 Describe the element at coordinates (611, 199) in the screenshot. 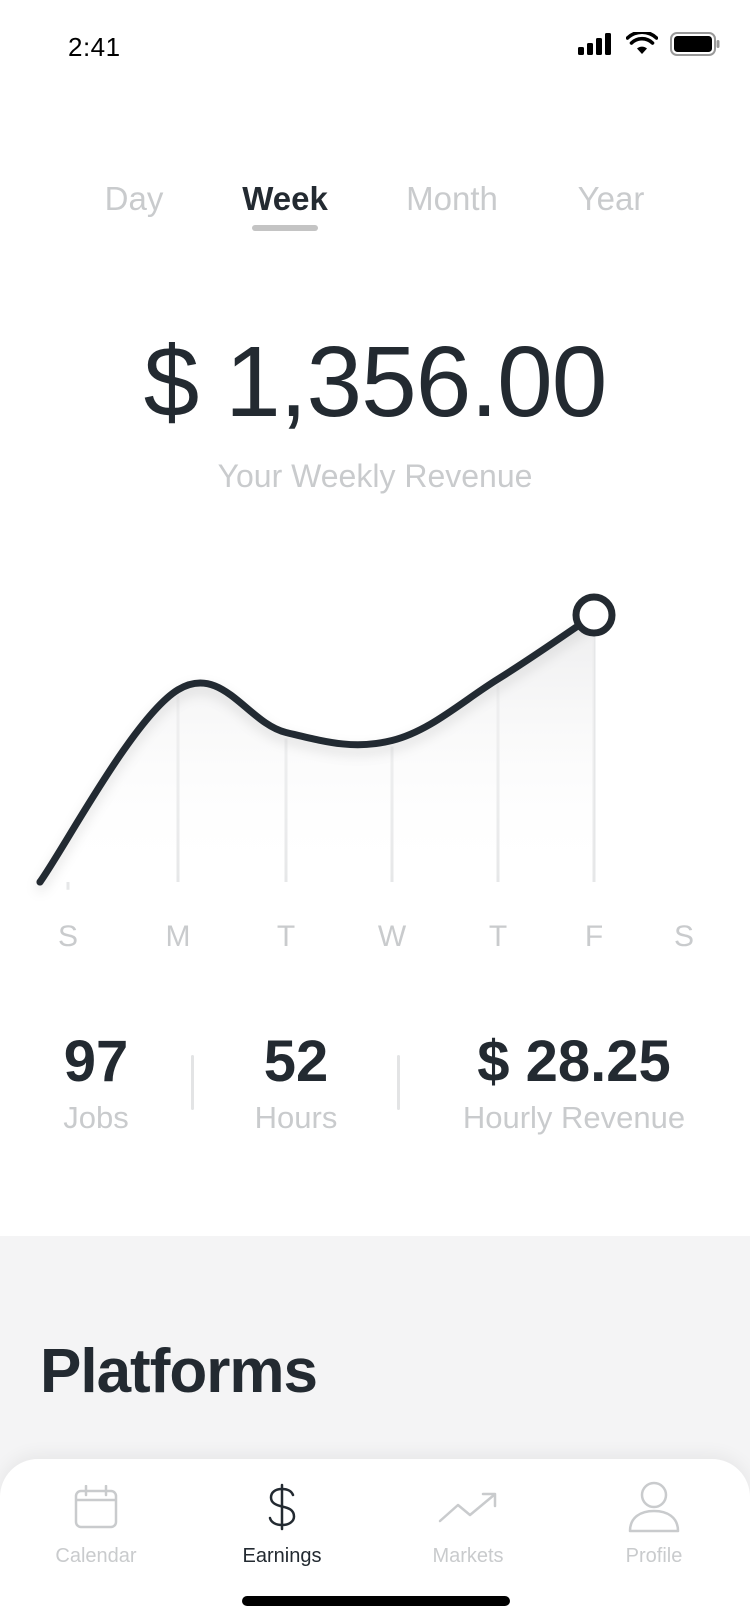

I see `tab-year: Year` at that location.